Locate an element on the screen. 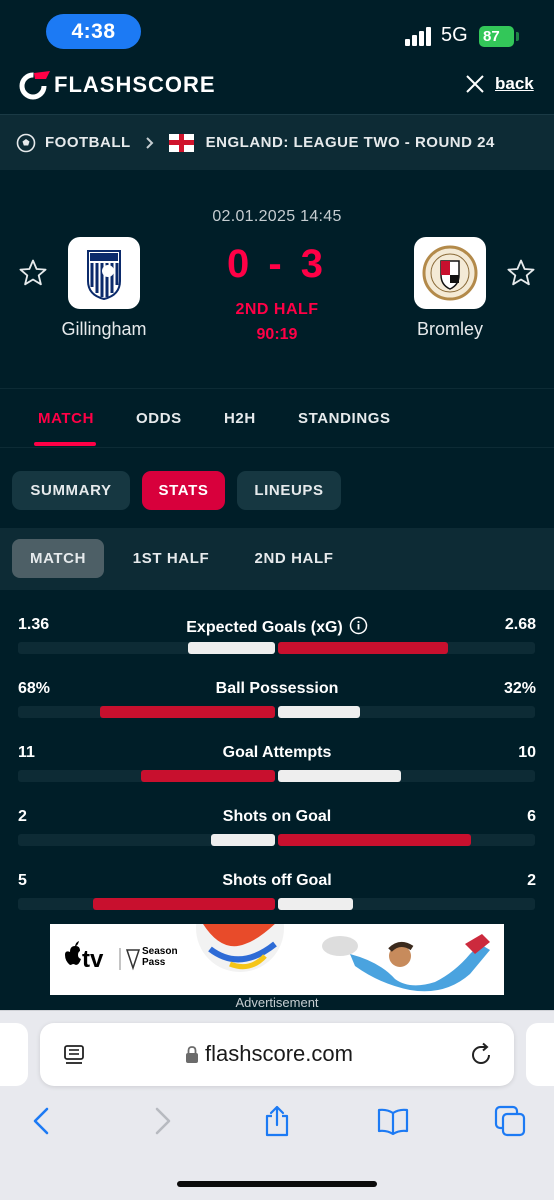 This screenshot has width=554, height=1200. stat-row: 1.36 Expected Goals (xG) 2.68 is located at coordinates (277, 622).